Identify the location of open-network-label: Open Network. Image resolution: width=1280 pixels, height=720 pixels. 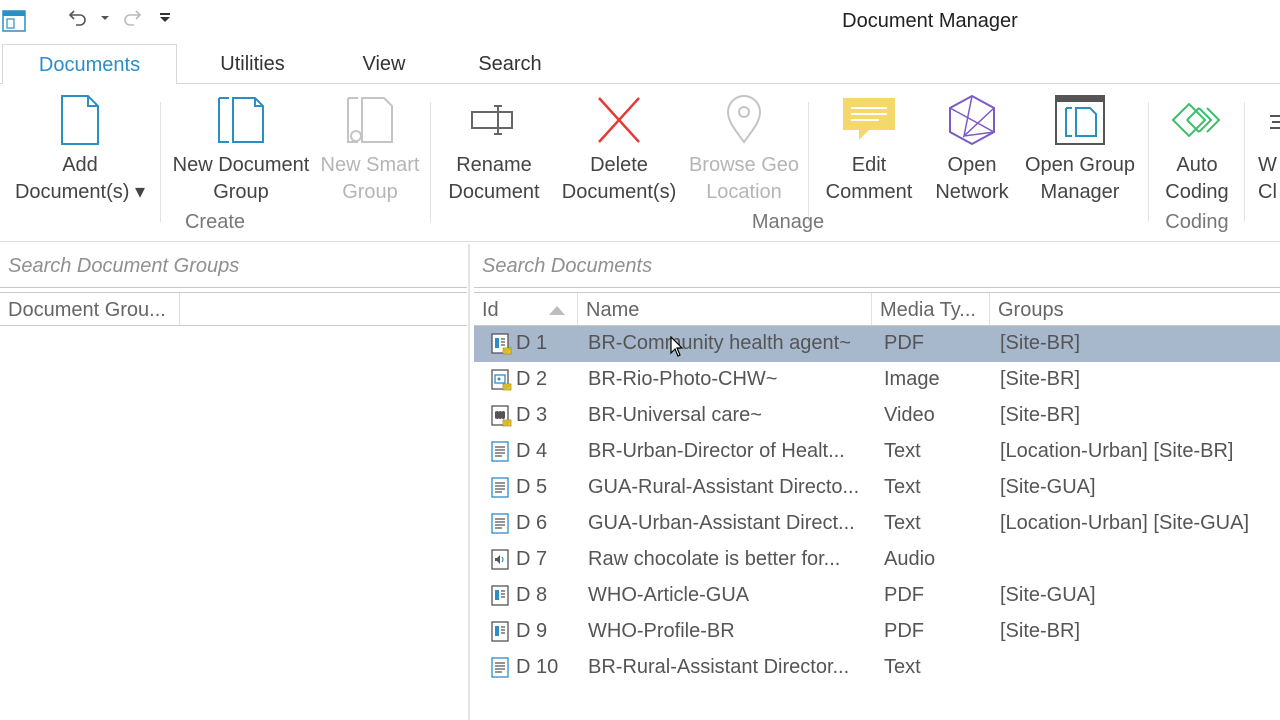
(972, 178).